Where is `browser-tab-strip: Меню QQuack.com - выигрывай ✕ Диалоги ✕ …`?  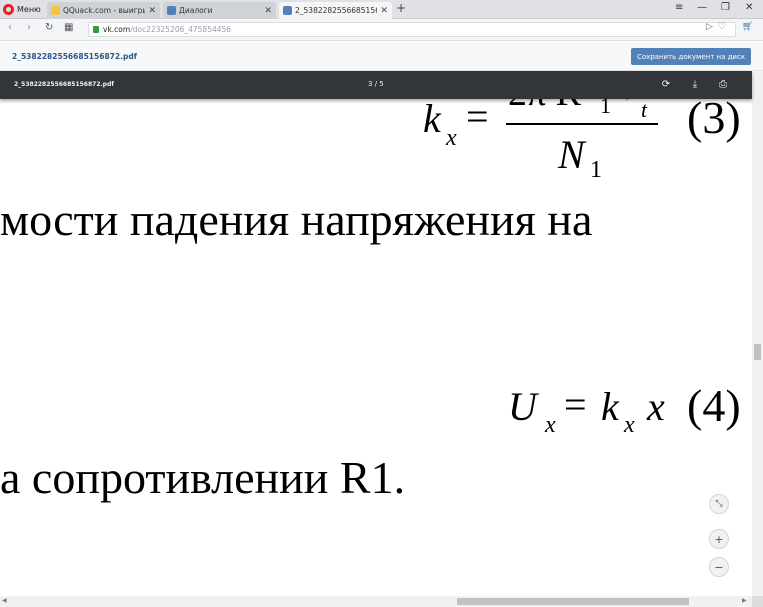
browser-tab-strip: Меню QQuack.com - выигрывай ✕ Диалоги ✕ … is located at coordinates (381, 9).